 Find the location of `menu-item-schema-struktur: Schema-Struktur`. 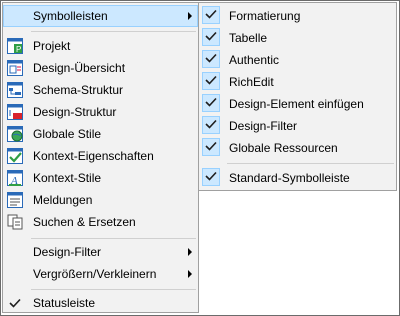

menu-item-schema-struktur: Schema-Struktur is located at coordinates (100, 90).